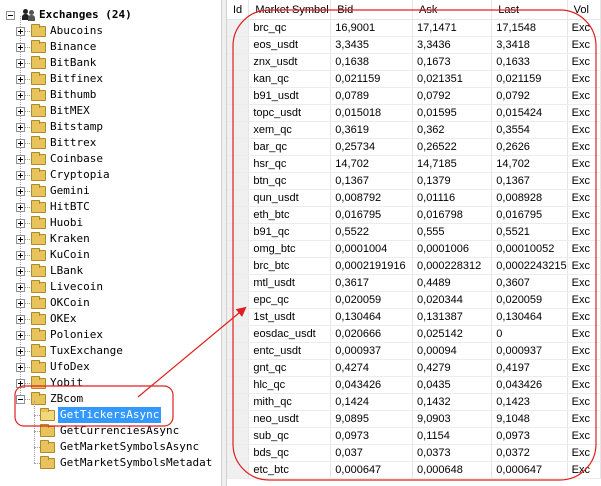  I want to click on table-cell: neo_usdt, so click(290, 419).